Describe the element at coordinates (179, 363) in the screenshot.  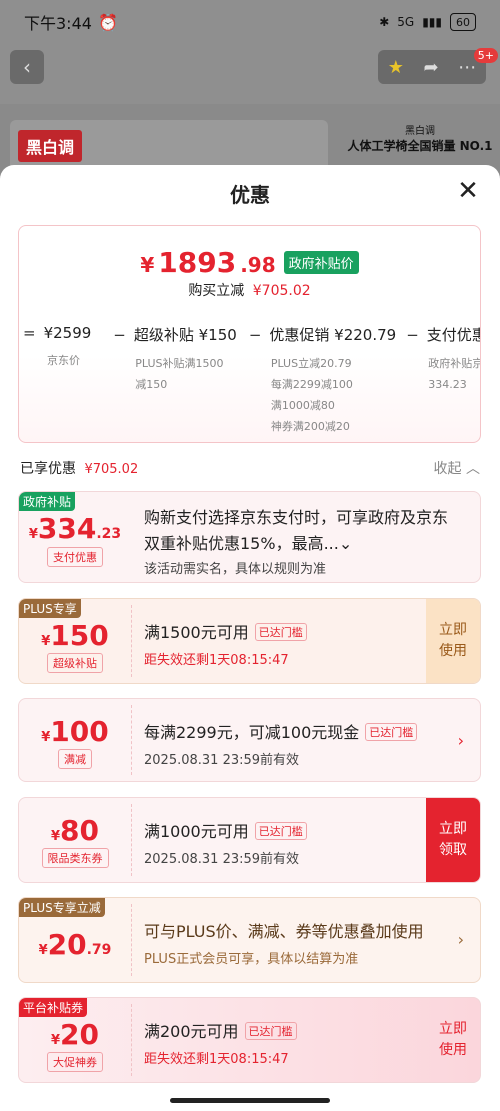
I see `breakdown-sub: PLUS补贴满1500` at that location.